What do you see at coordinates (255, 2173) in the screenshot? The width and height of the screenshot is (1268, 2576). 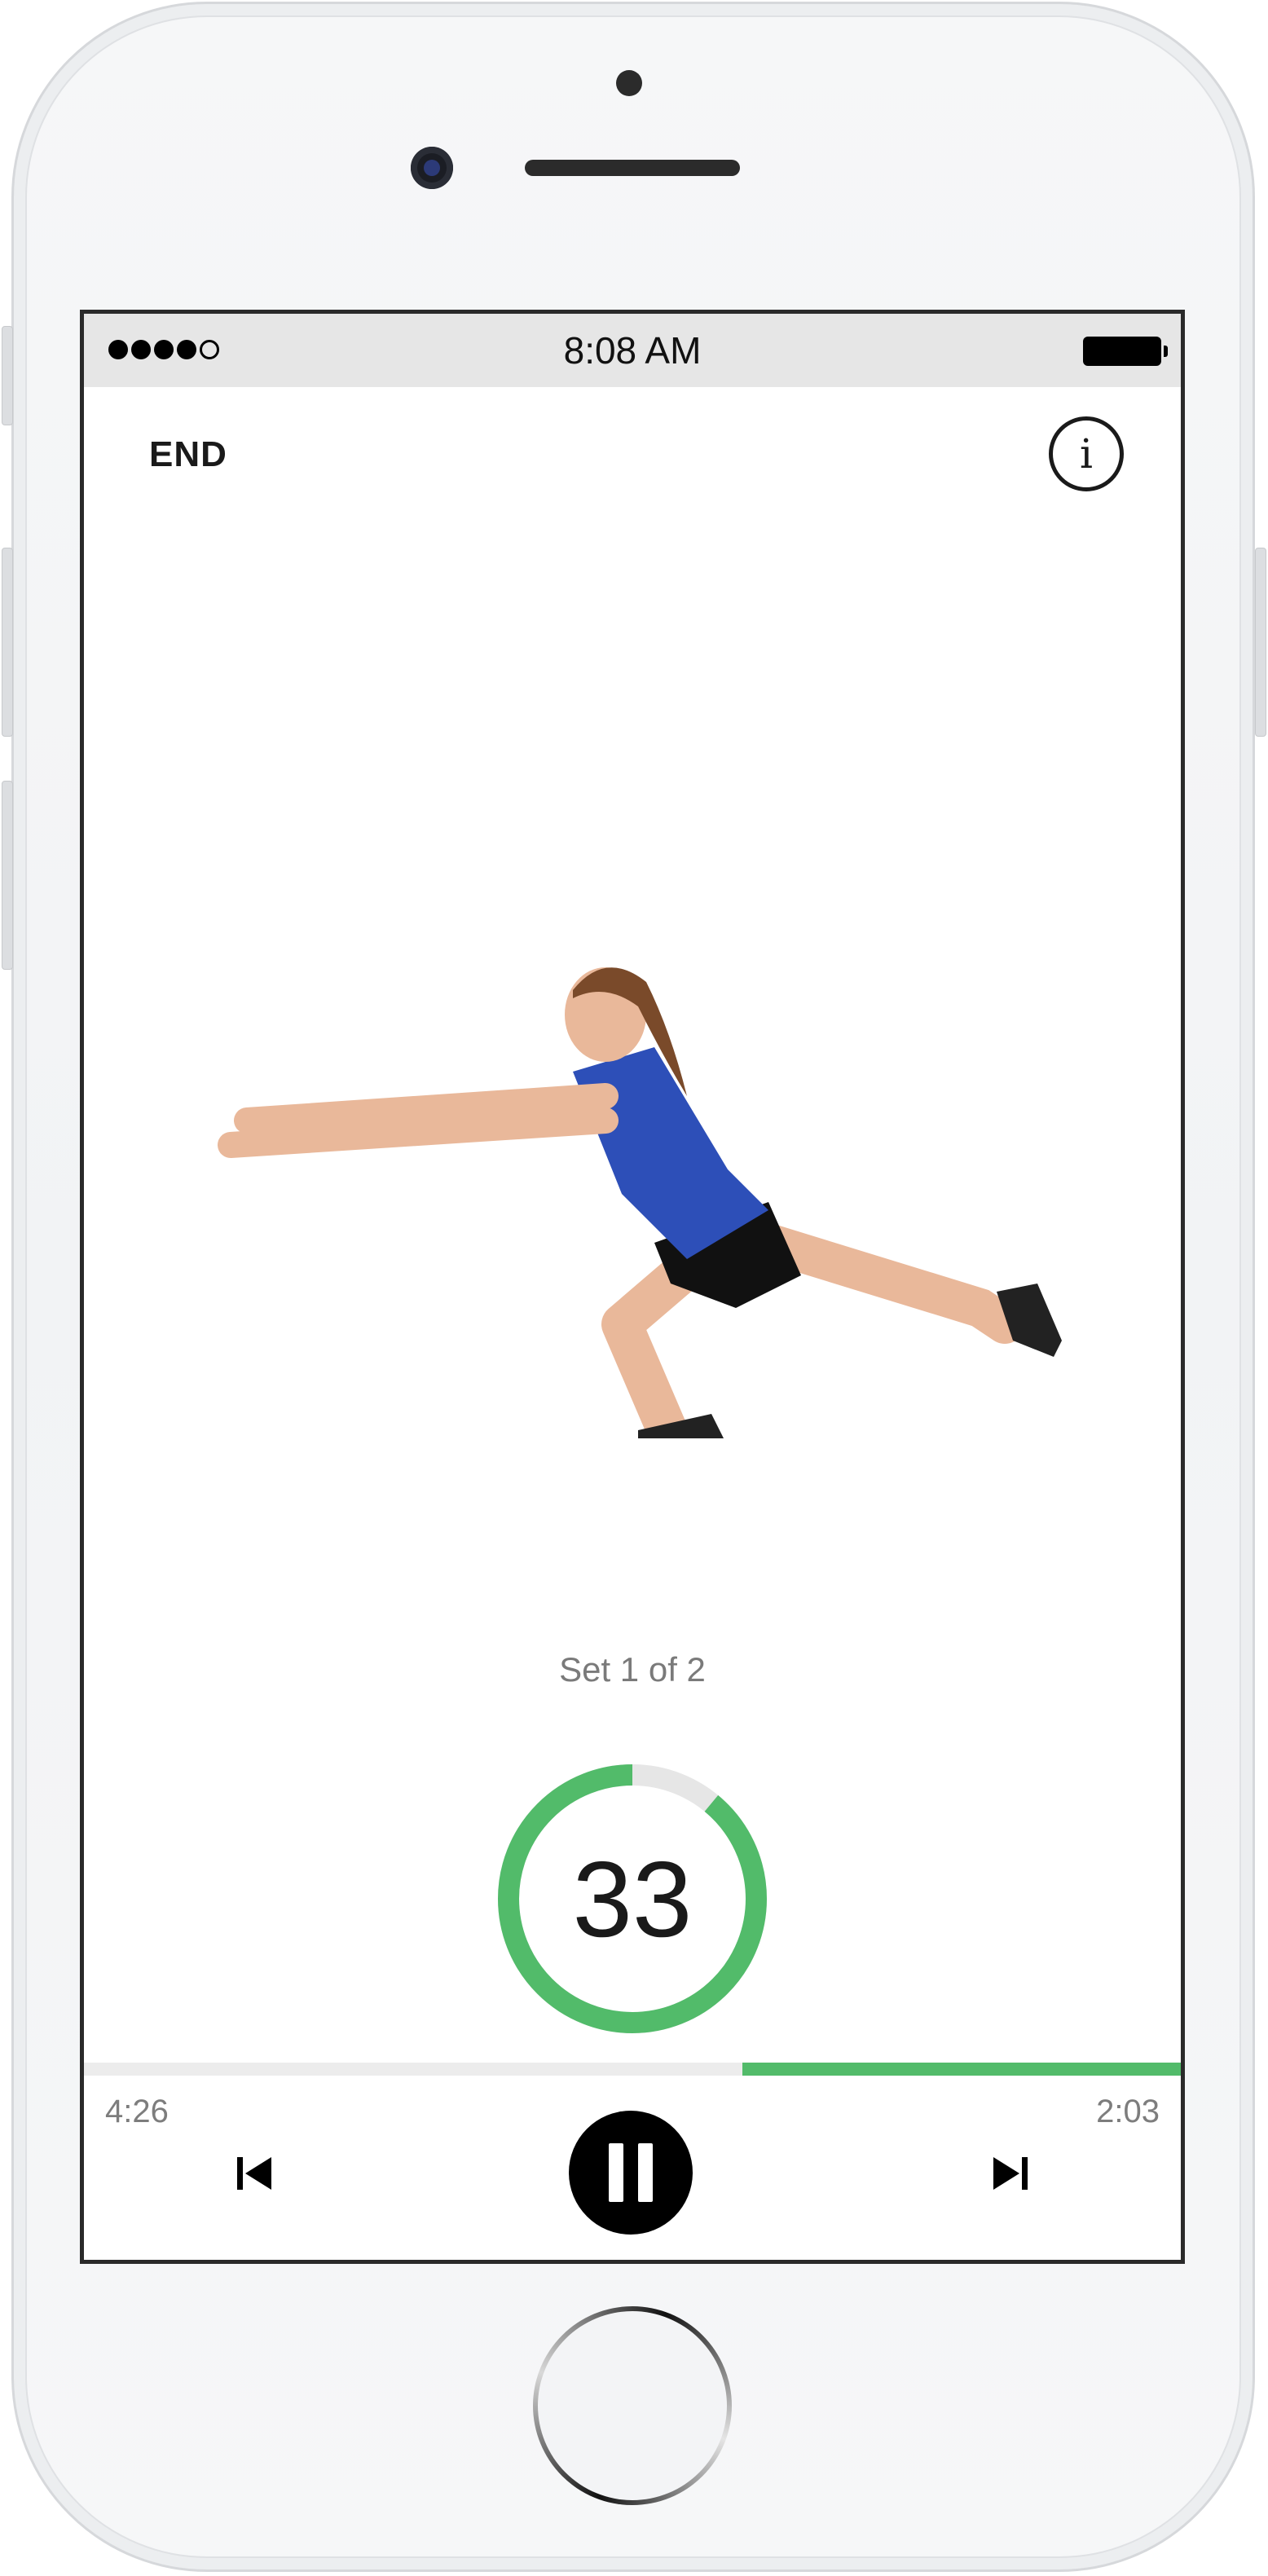 I see `skip-previous-icon` at bounding box center [255, 2173].